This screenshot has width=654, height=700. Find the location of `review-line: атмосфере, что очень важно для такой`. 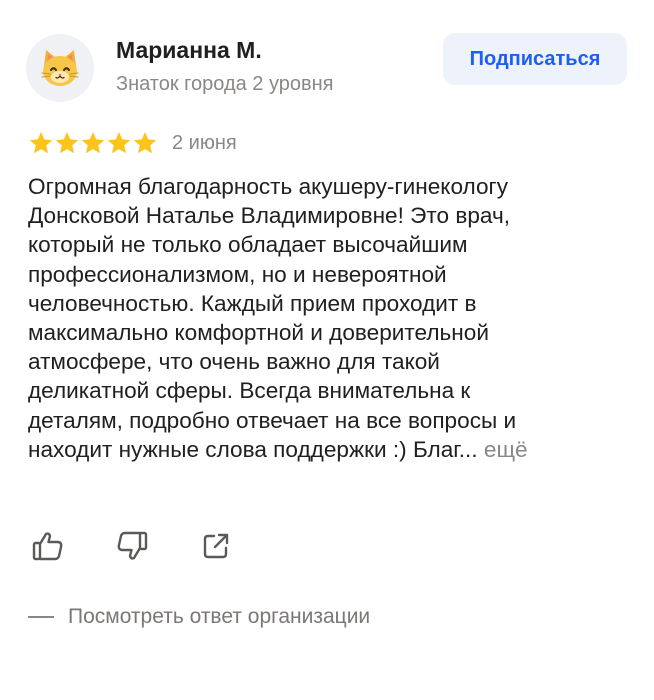

review-line: атмосфере, что очень важно для такой is located at coordinates (328, 361).